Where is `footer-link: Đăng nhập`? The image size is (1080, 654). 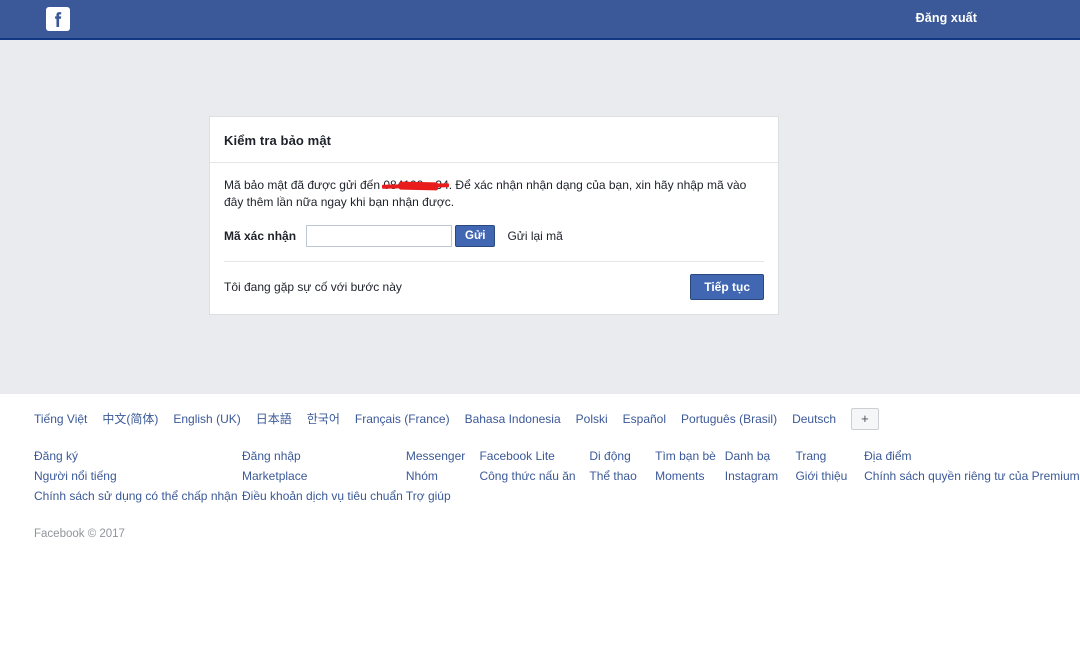 footer-link: Đăng nhập is located at coordinates (324, 456).